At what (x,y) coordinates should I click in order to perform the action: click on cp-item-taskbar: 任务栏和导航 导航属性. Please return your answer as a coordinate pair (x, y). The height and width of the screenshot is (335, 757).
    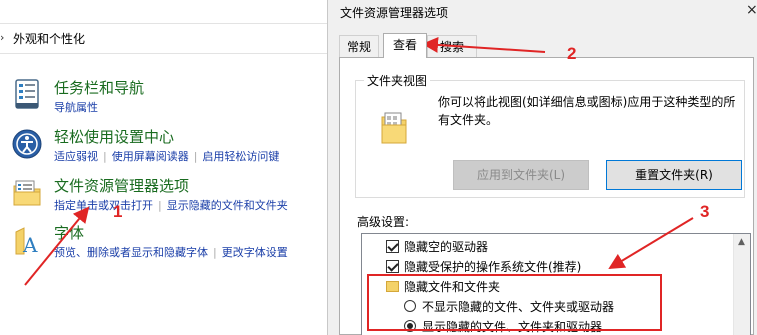
    Looking at the image, I should click on (166, 95).